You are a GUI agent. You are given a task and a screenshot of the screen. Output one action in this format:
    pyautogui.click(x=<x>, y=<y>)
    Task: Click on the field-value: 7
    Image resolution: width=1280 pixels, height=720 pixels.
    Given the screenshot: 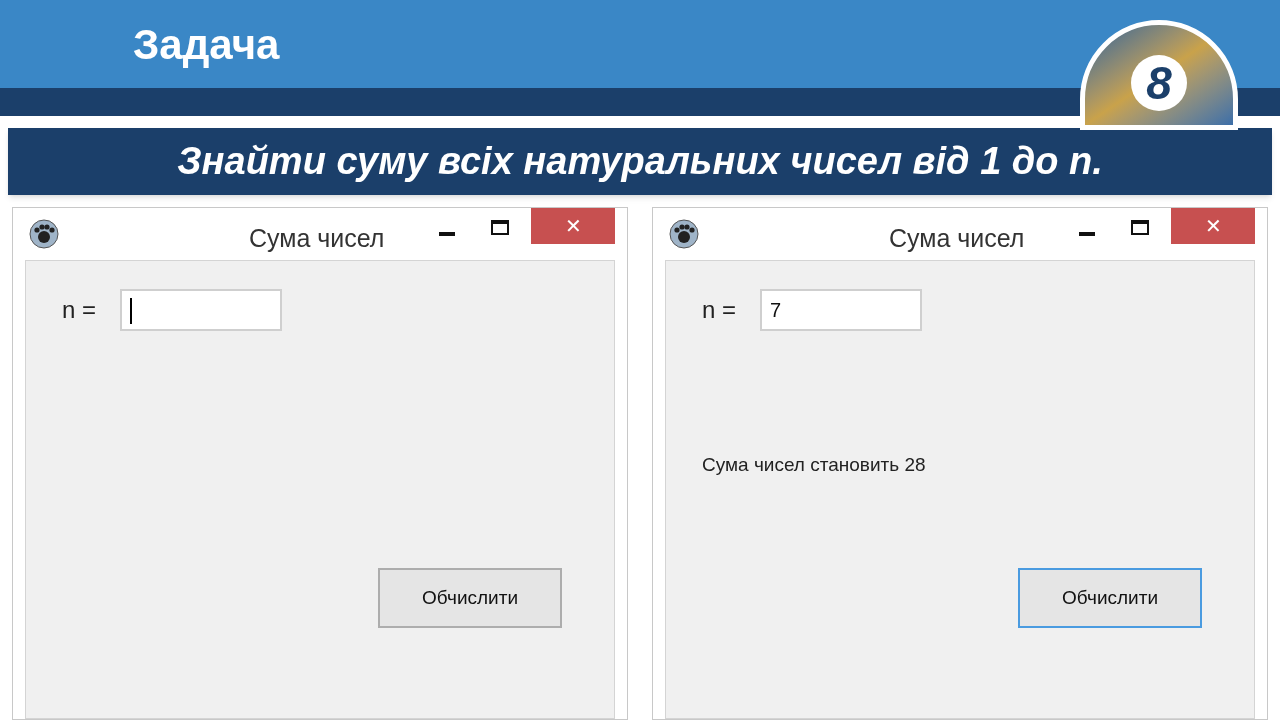 What is the action you would take?
    pyautogui.click(x=776, y=310)
    